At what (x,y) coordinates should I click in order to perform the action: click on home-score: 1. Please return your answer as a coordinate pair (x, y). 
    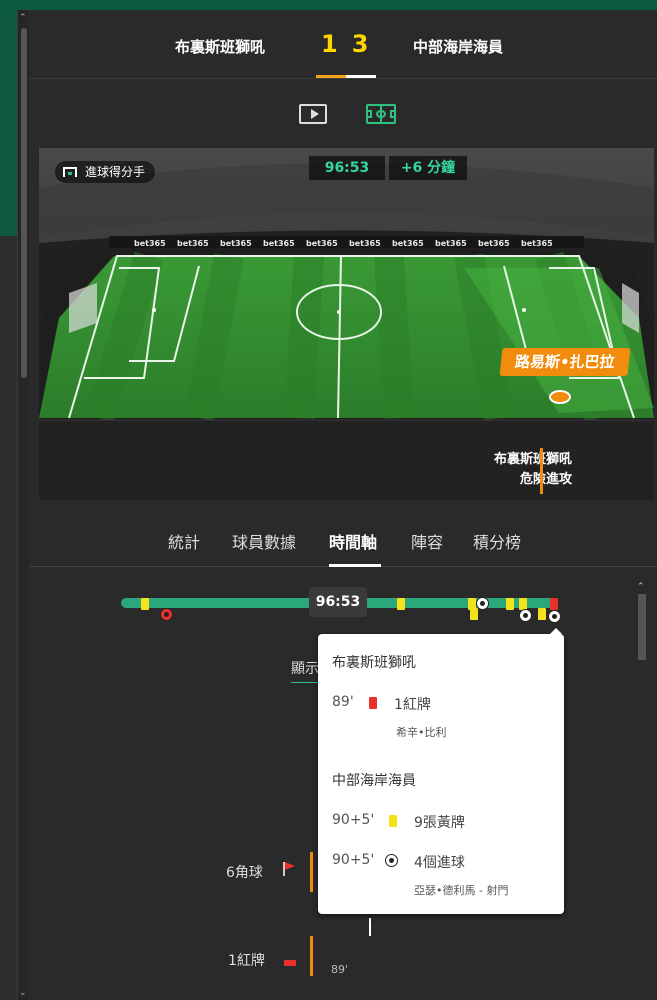
    Looking at the image, I should click on (336, 44).